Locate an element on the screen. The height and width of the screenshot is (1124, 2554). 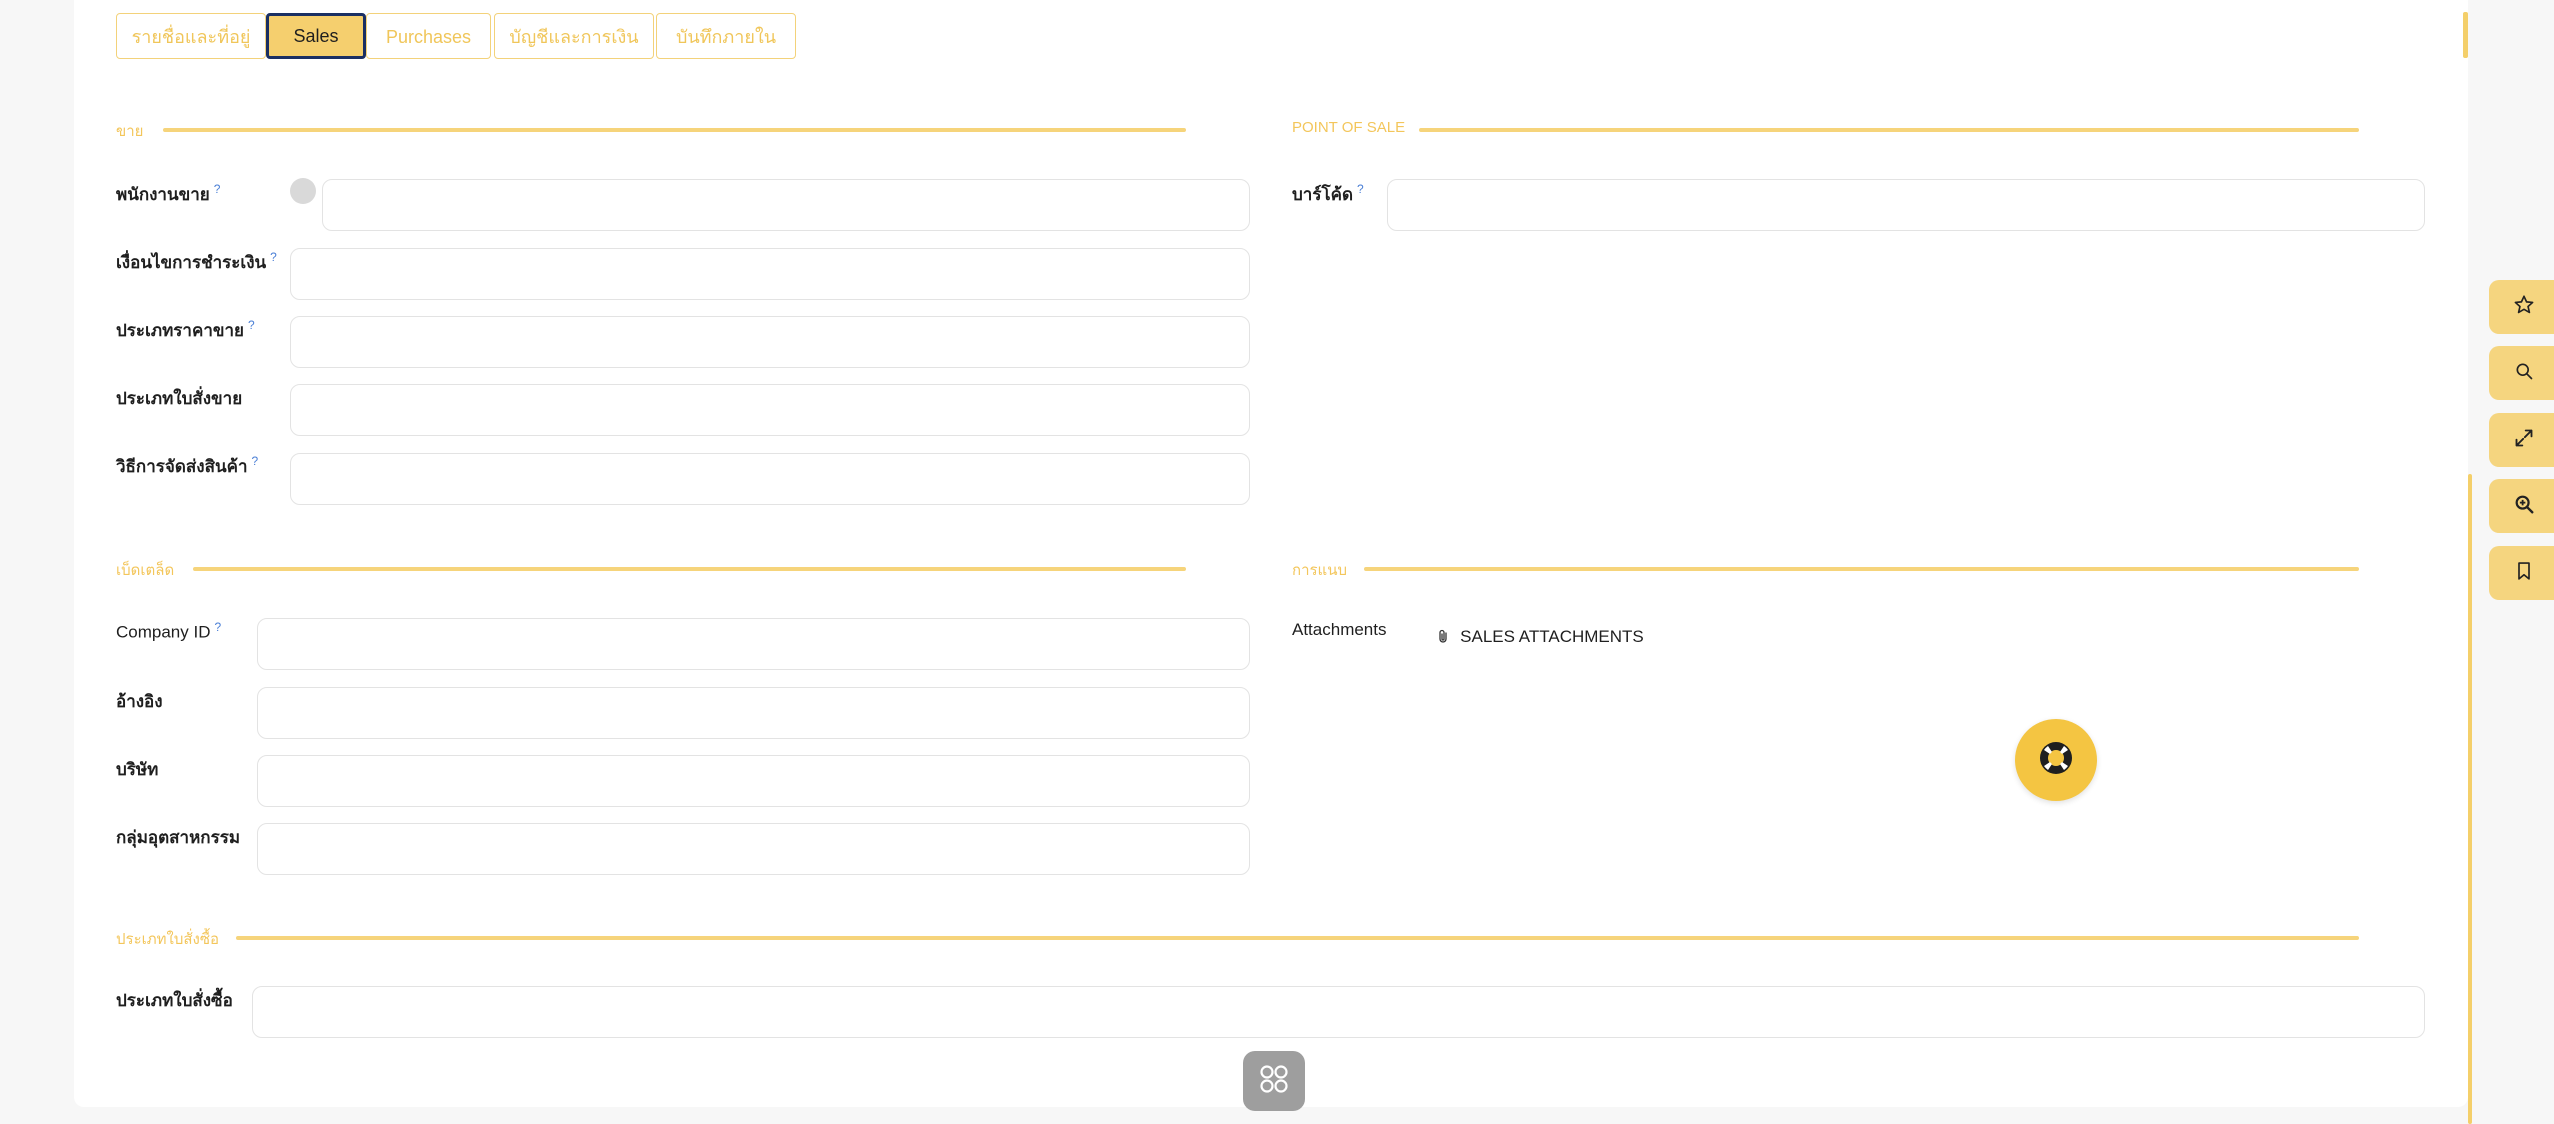
expand-button is located at coordinates (2521, 440).